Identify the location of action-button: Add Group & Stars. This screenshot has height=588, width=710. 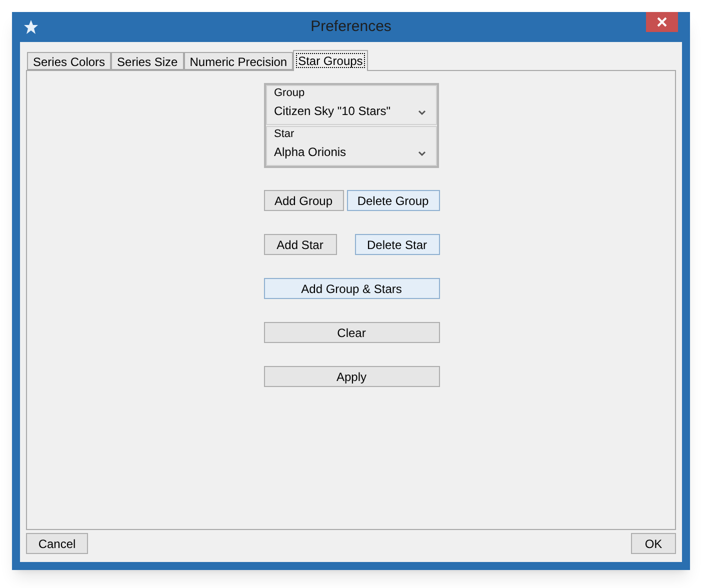
(352, 288).